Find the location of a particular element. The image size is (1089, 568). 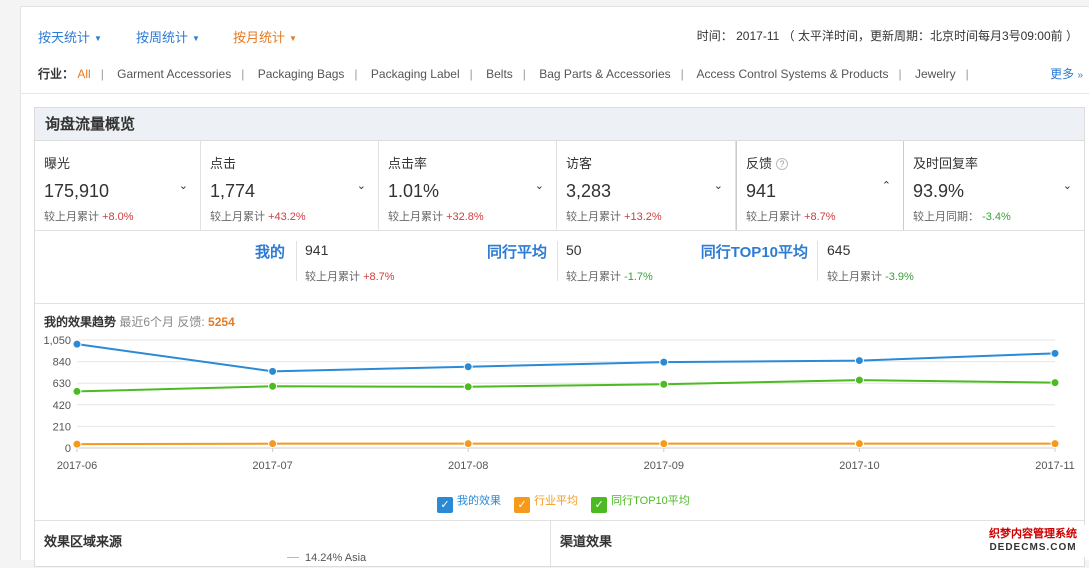

tab-weekly: 按周统计▼ is located at coordinates (168, 36).